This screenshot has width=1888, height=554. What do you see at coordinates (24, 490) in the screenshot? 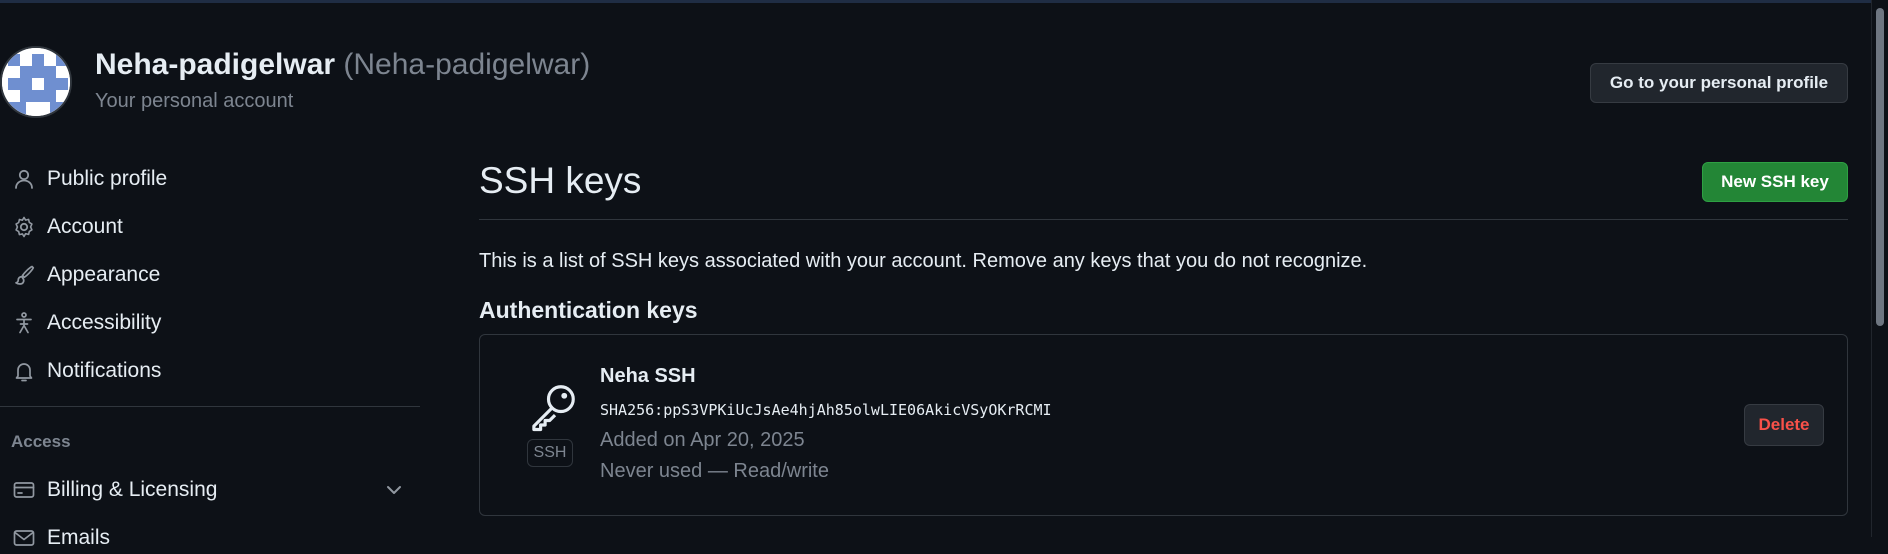
I see `credit-card-icon` at bounding box center [24, 490].